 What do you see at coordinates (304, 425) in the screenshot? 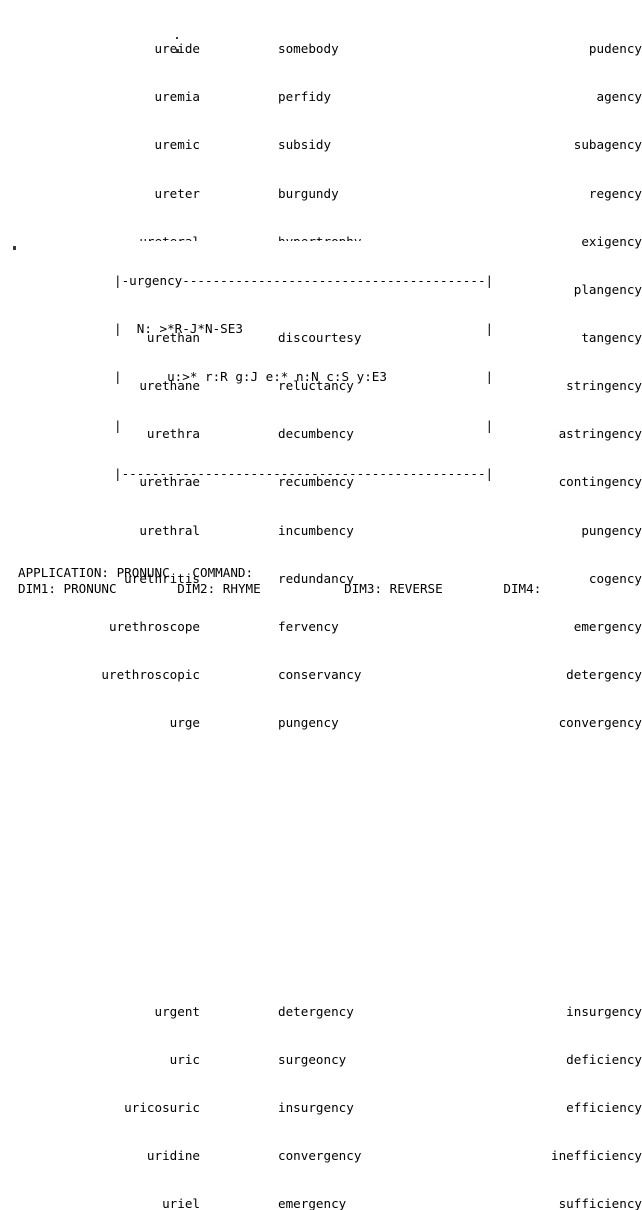
I see `box-blank-line: | |` at bounding box center [304, 425].